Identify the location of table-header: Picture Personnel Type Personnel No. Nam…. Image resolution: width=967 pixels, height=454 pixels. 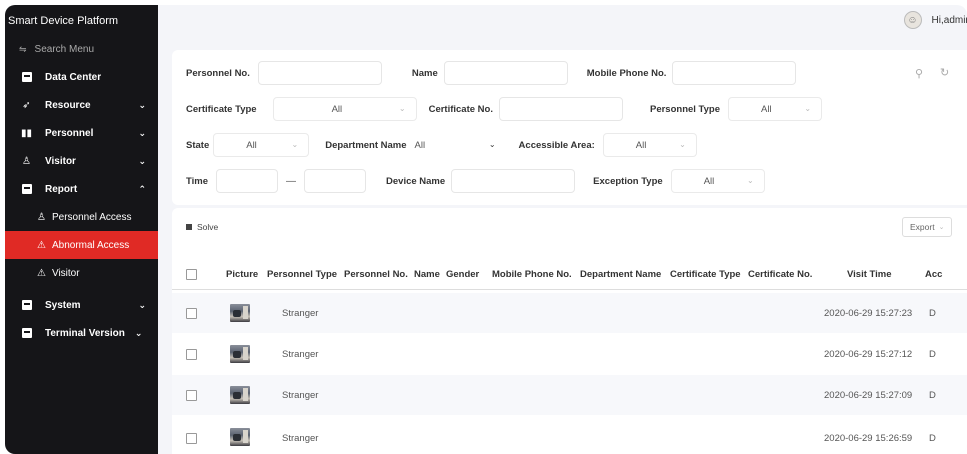
(569, 275).